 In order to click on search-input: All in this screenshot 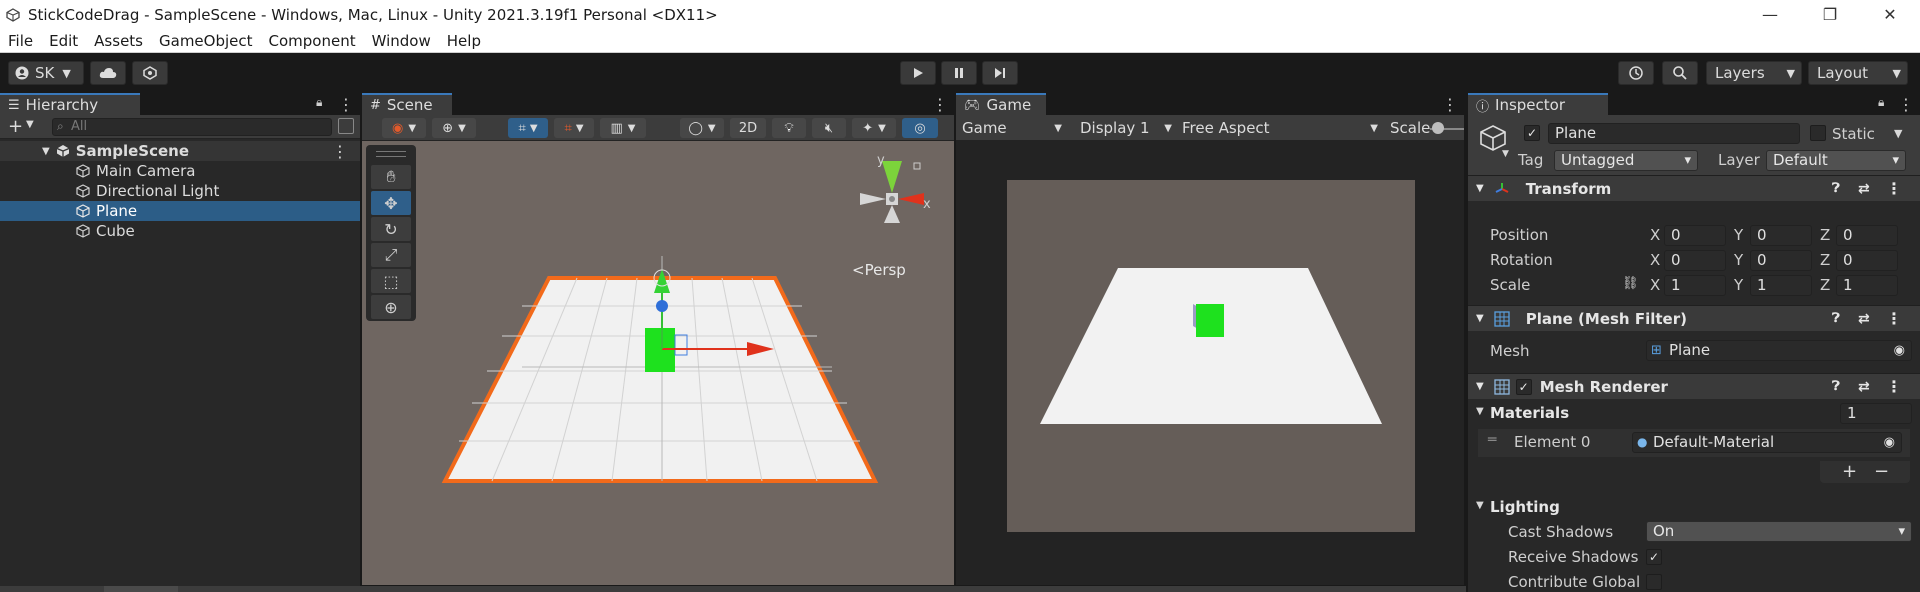, I will do `click(192, 127)`.